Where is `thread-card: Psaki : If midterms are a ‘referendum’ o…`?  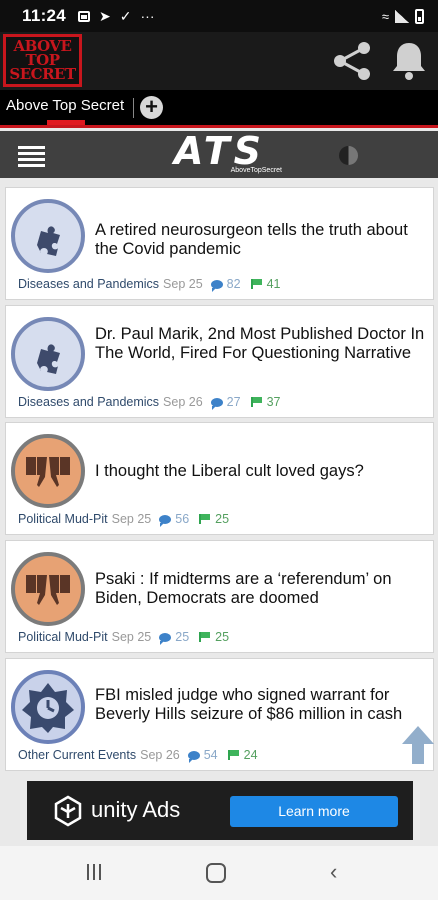
thread-card: Psaki : If midterms are a ‘referendum’ o… is located at coordinates (219, 596).